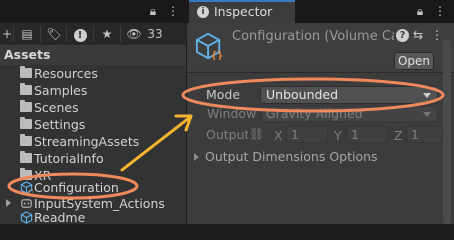 This screenshot has height=240, width=454. Describe the element at coordinates (61, 90) in the screenshot. I see `tree-item-label: Samples` at that location.